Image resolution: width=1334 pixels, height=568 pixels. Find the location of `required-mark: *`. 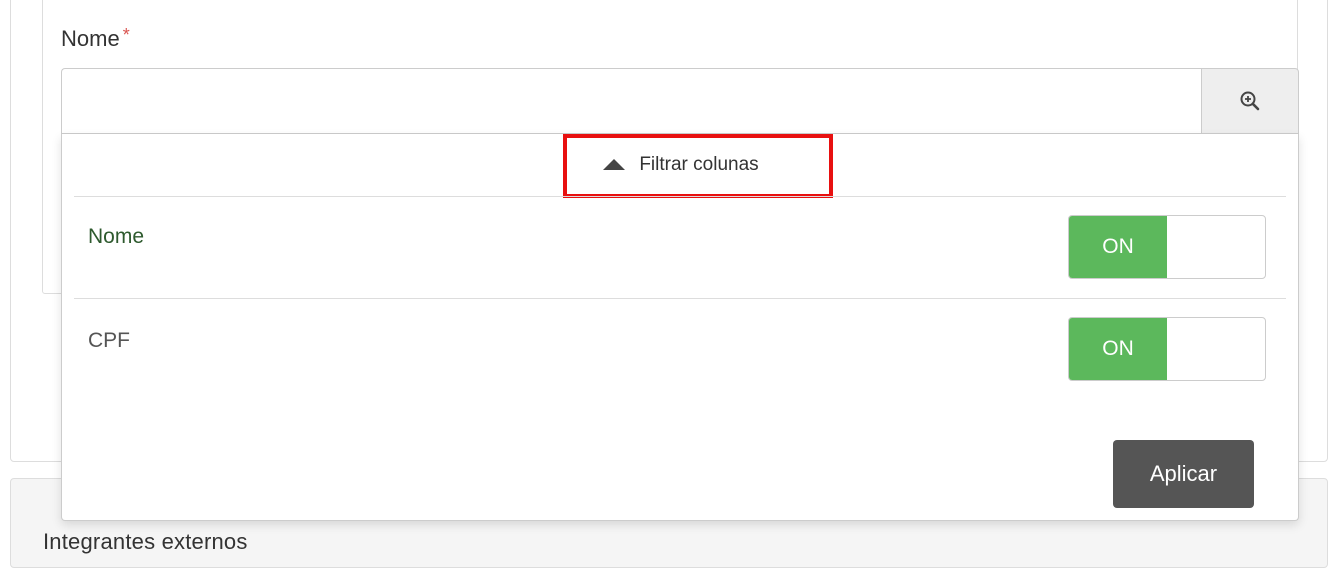

required-mark: * is located at coordinates (126, 35).